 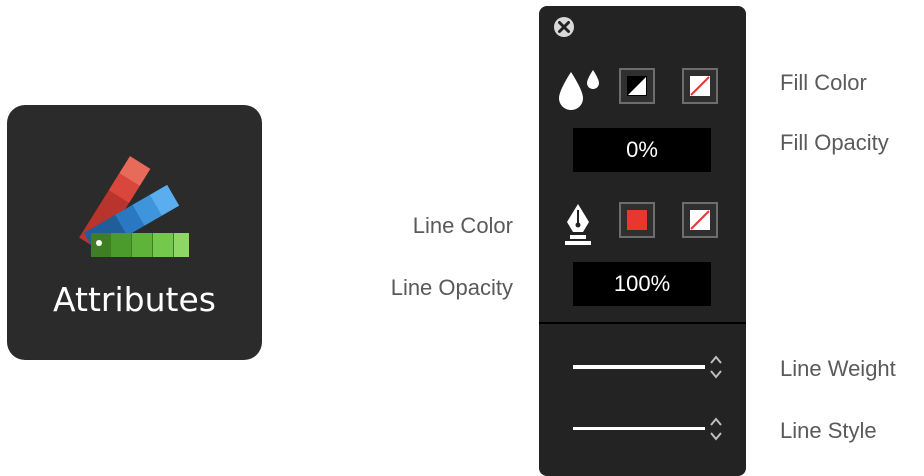 What do you see at coordinates (564, 27) in the screenshot?
I see `close-icon` at bounding box center [564, 27].